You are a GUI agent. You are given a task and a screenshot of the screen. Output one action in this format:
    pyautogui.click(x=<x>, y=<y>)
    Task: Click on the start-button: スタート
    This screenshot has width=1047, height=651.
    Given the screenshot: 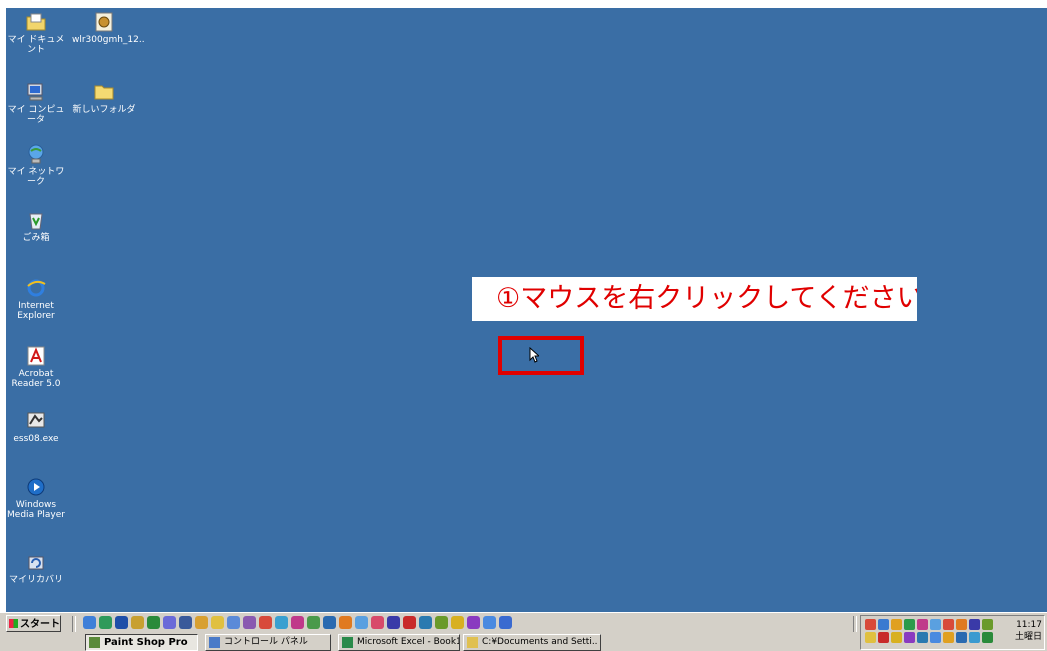 What is the action you would take?
    pyautogui.click(x=33, y=623)
    